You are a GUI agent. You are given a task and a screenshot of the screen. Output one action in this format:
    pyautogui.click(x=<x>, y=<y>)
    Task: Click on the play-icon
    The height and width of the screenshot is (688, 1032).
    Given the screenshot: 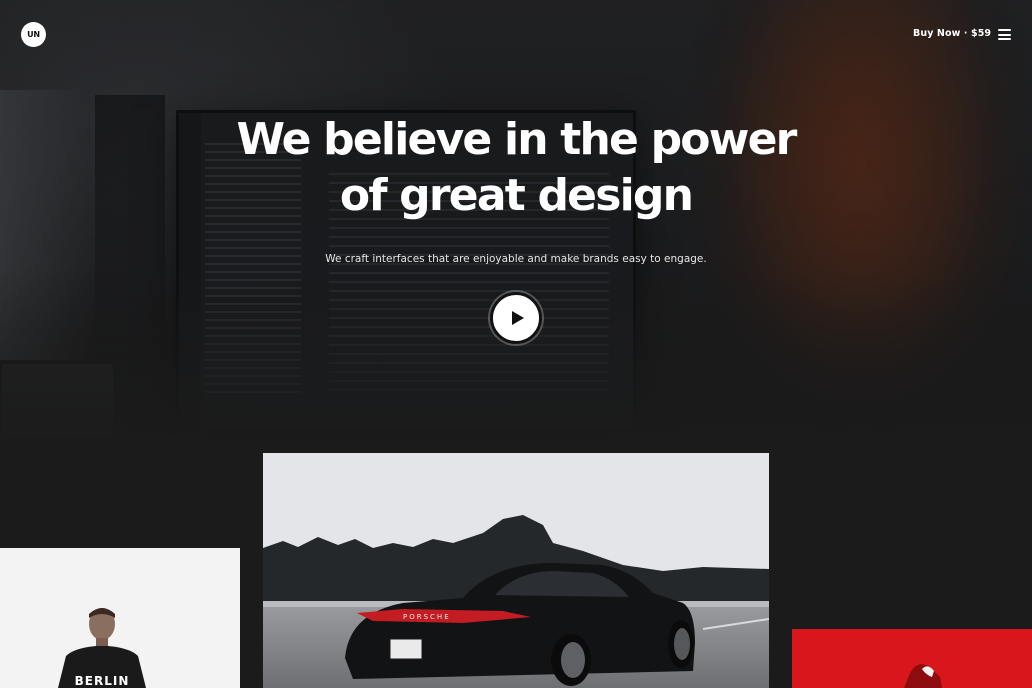 What is the action you would take?
    pyautogui.click(x=517, y=318)
    